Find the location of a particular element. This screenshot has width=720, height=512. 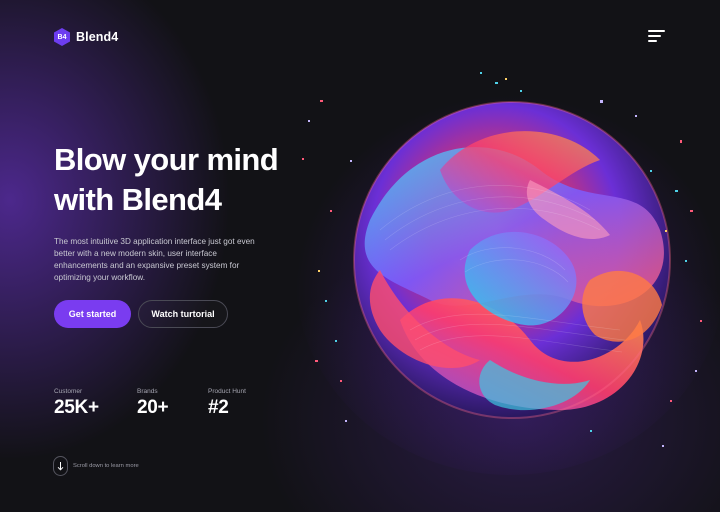

stat-value: #2 is located at coordinates (218, 407).